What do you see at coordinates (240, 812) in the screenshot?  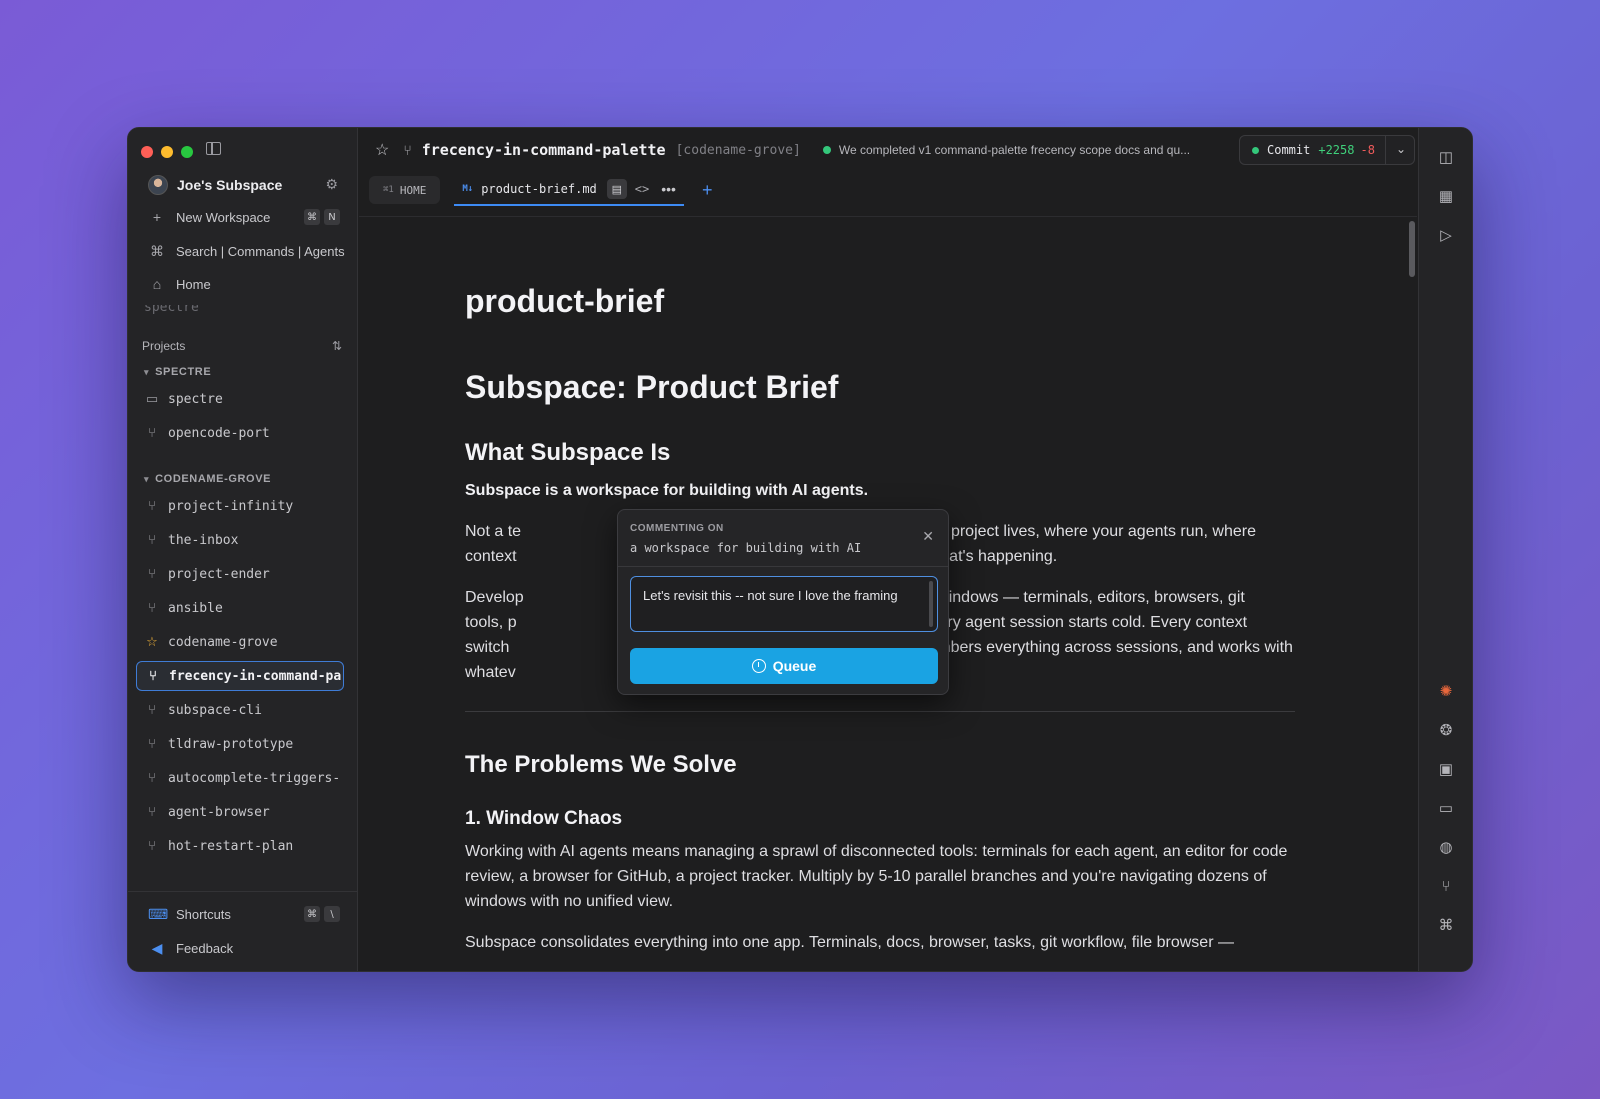 I see `project-item: ⑂ agent-browser` at bounding box center [240, 812].